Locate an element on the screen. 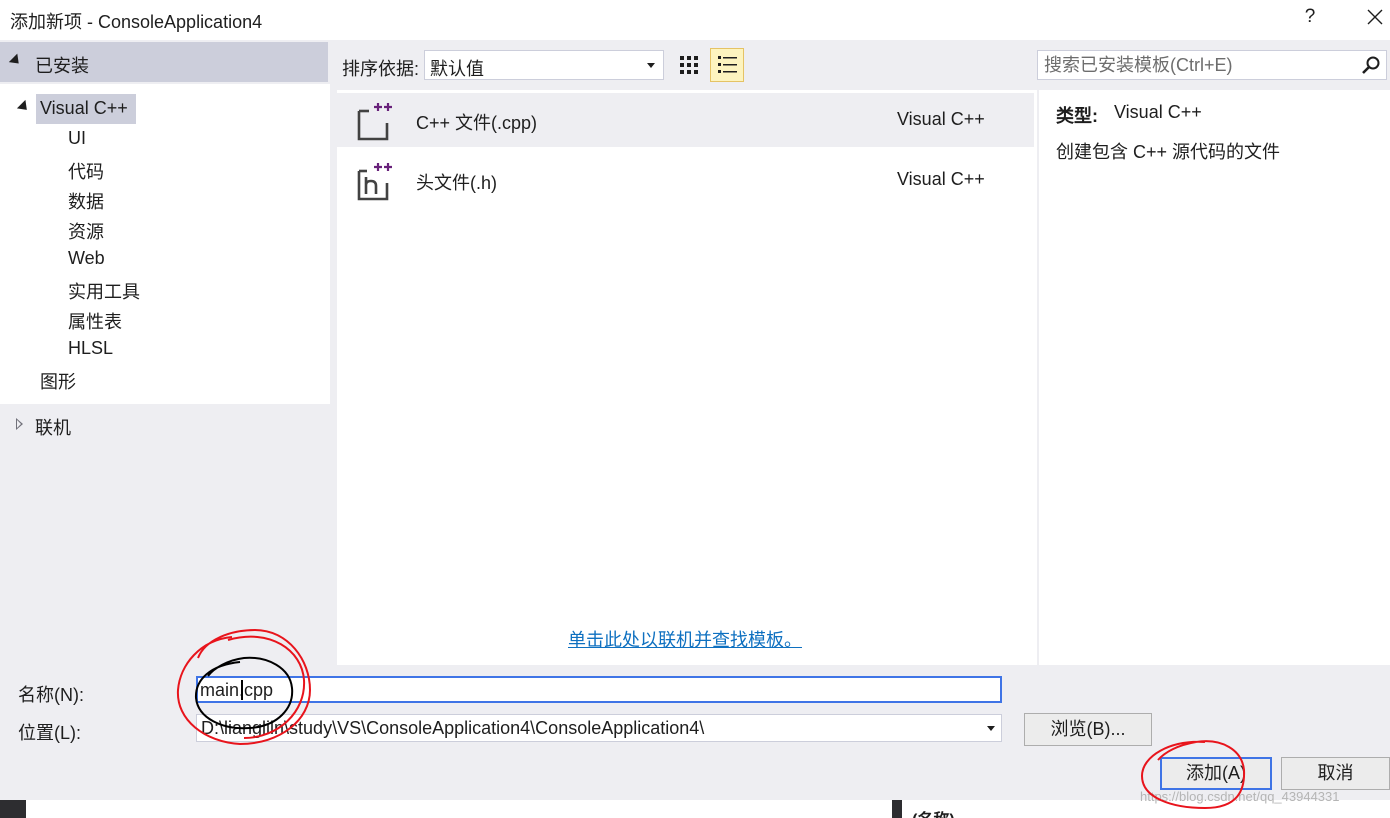 The image size is (1390, 818). cpp-file-icon is located at coordinates (375, 121).